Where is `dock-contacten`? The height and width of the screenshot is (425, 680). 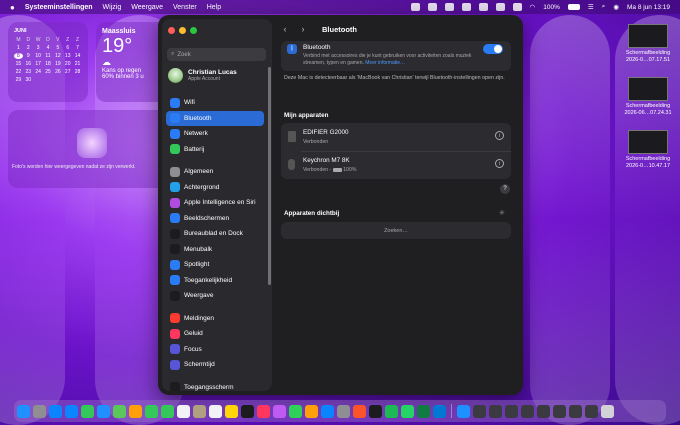 dock-contacten is located at coordinates (199, 411).